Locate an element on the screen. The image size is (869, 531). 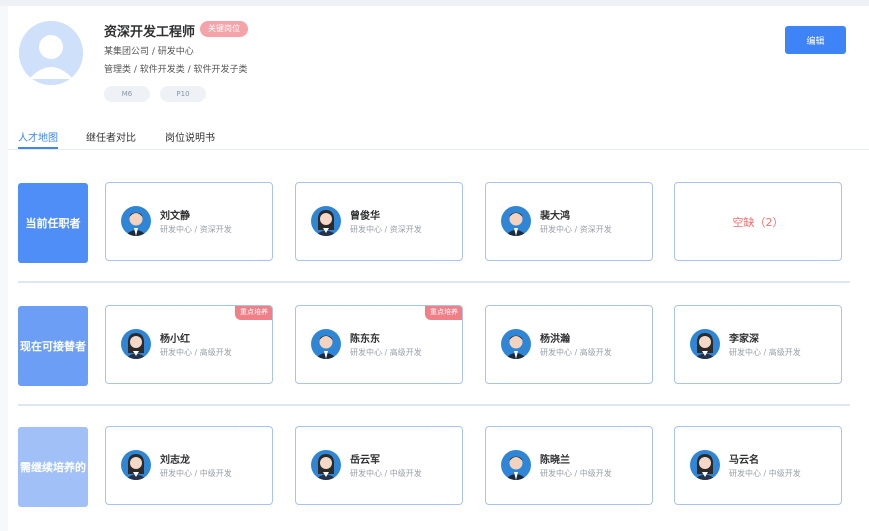
row-label-current: 当前任职者 is located at coordinates (53, 223).